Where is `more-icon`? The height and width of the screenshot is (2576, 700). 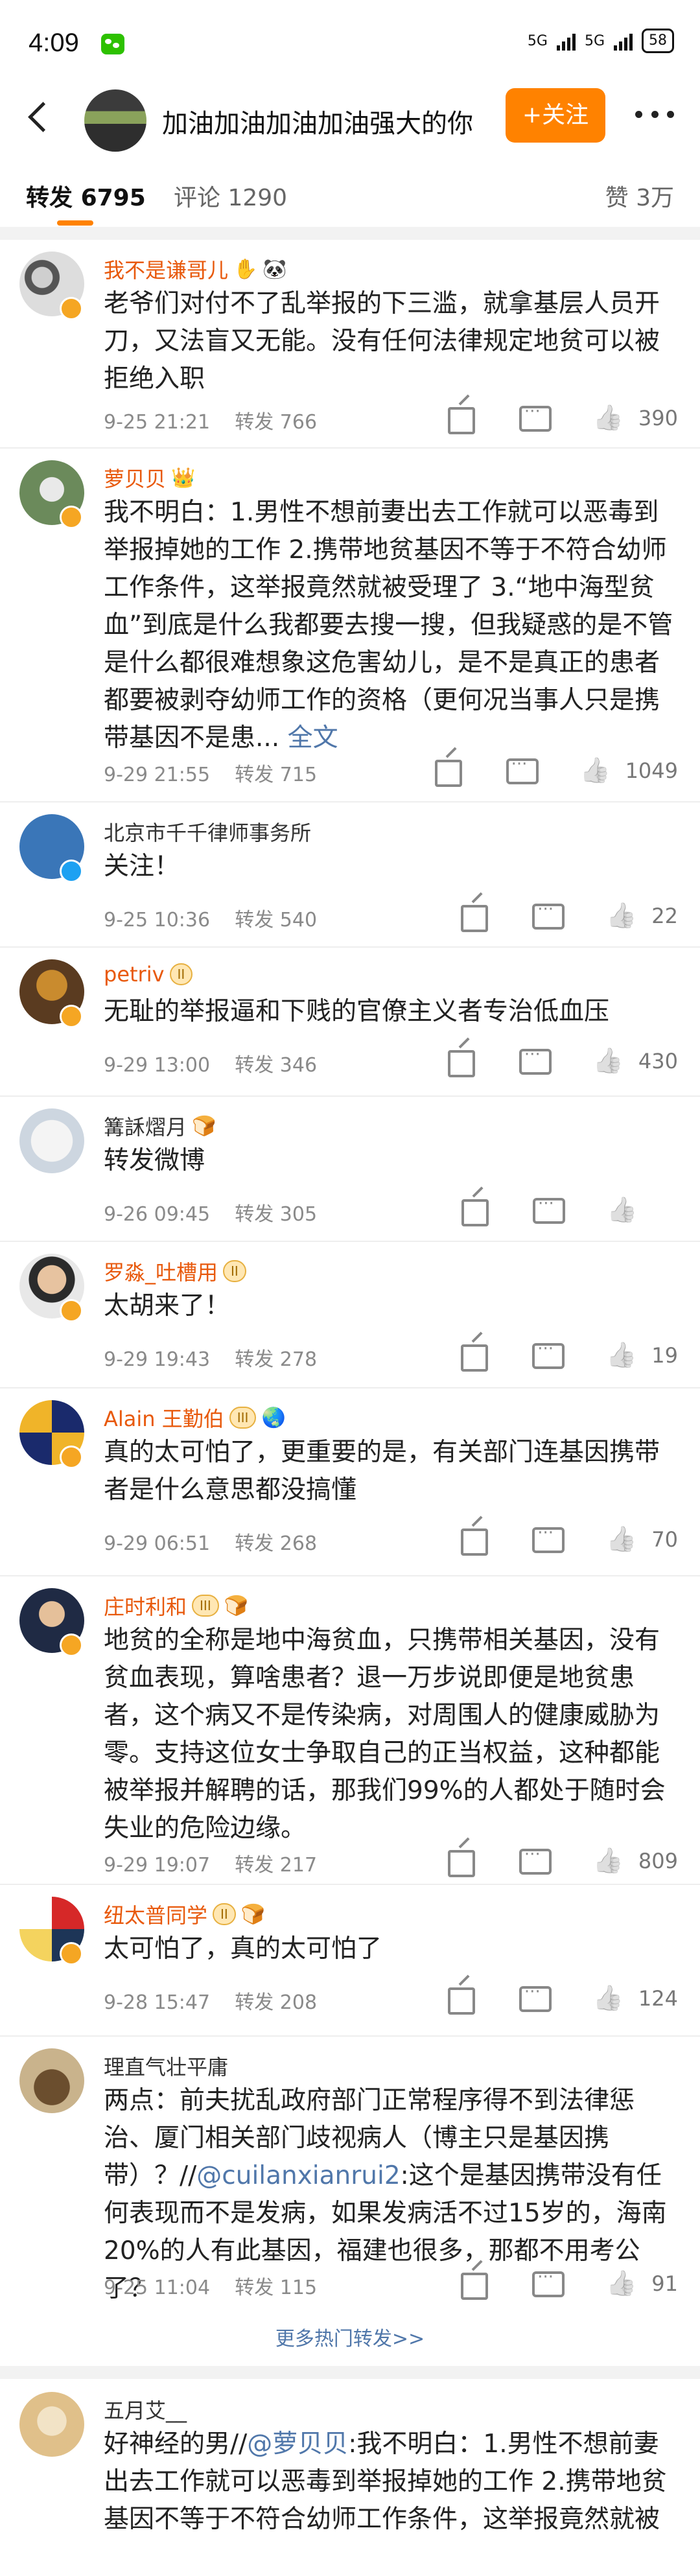
more-icon is located at coordinates (654, 114).